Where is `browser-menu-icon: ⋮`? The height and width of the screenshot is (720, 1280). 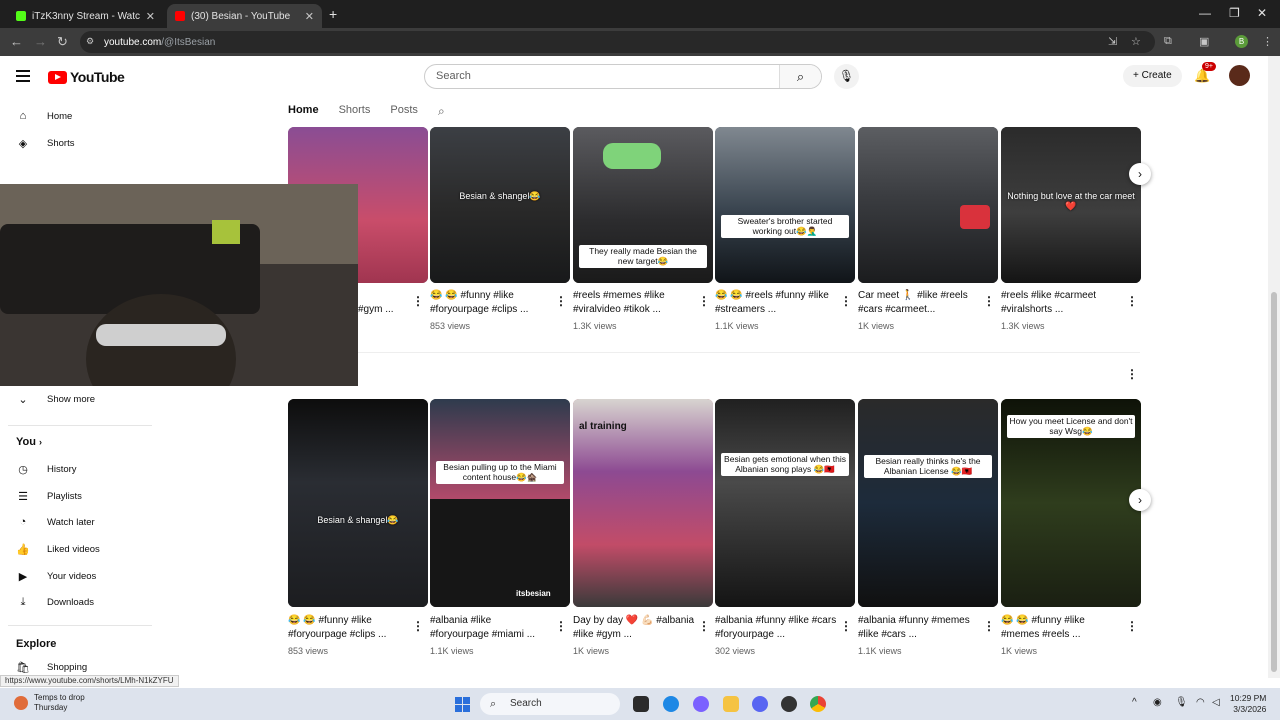
browser-menu-icon: ⋮ is located at coordinates (1267, 41).